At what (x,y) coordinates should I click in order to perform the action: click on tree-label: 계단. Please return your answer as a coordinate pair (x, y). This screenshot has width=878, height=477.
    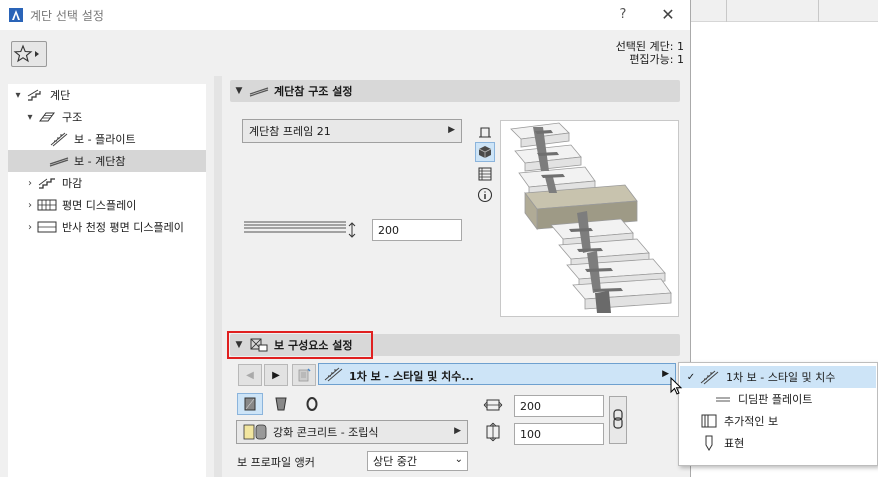
    Looking at the image, I should click on (60, 95).